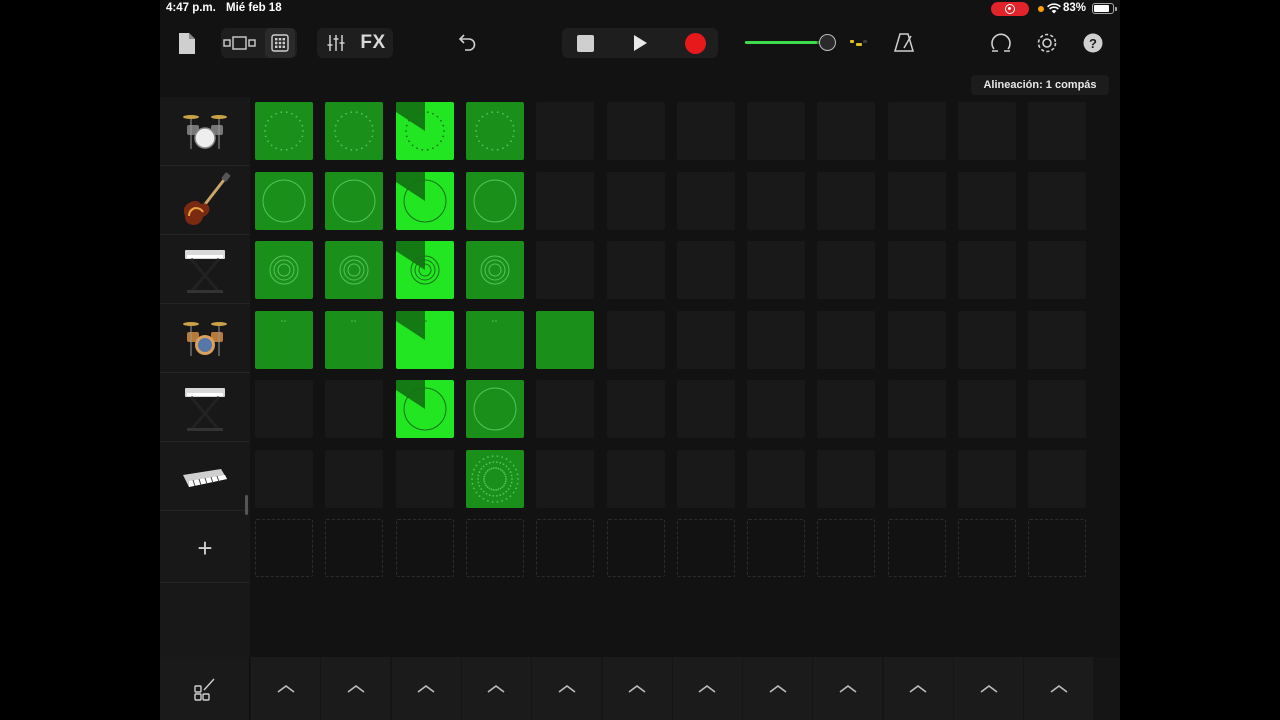  Describe the element at coordinates (1001, 43) in the screenshot. I see `loop-browser-icon` at that location.